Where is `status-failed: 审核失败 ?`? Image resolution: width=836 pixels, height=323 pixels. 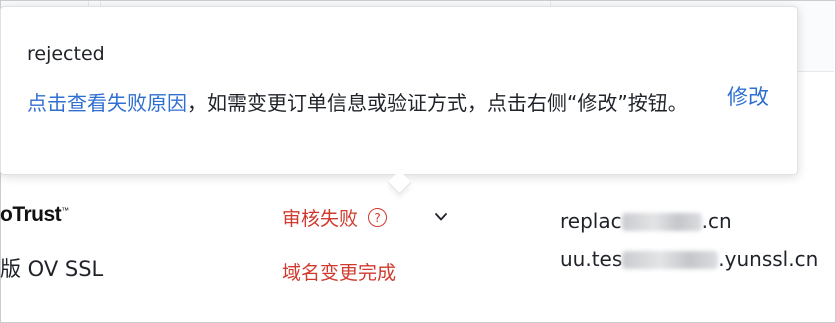 status-failed: 审核失败 ? is located at coordinates (335, 217).